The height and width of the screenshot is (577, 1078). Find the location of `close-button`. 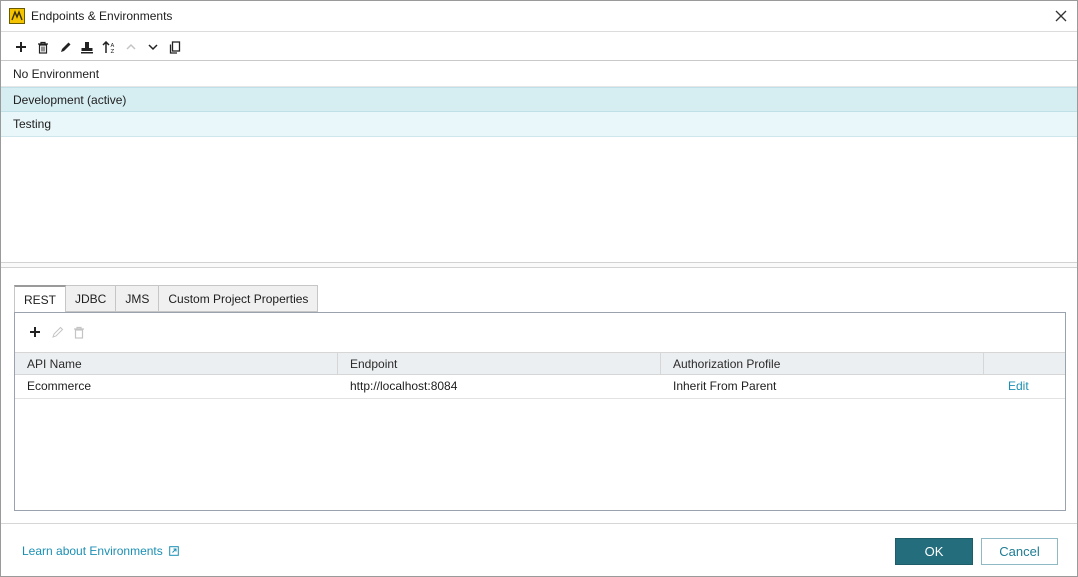

close-button is located at coordinates (1061, 16).